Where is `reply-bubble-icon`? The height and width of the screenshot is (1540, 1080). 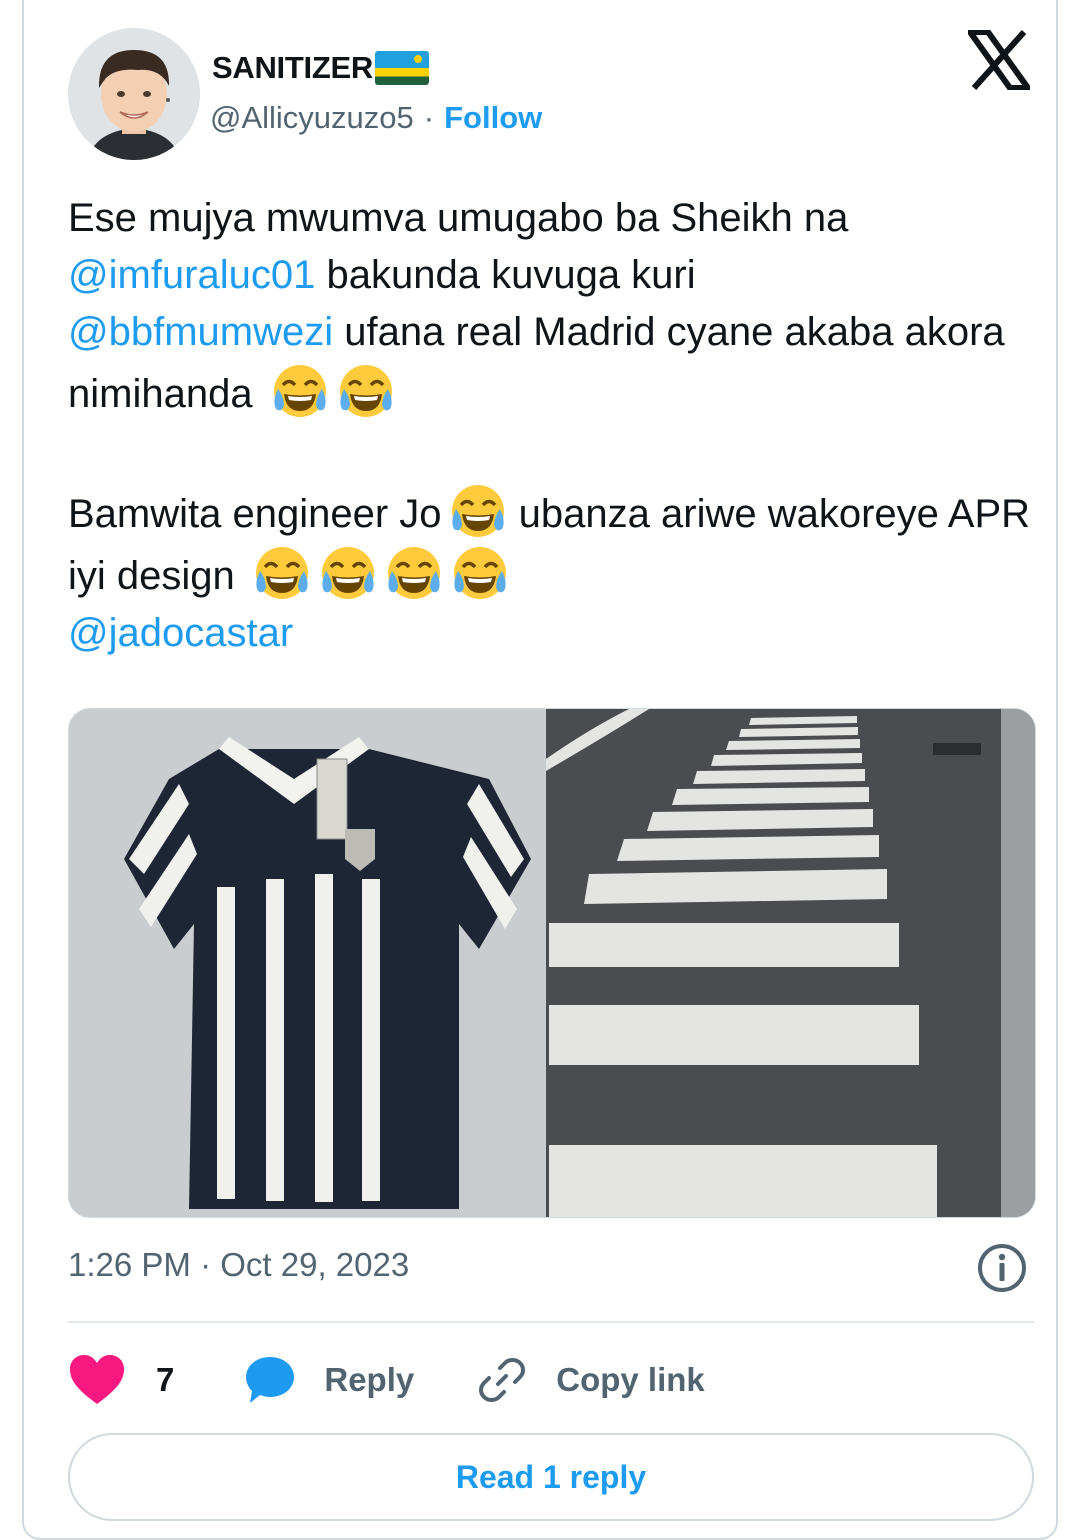 reply-bubble-icon is located at coordinates (270, 1380).